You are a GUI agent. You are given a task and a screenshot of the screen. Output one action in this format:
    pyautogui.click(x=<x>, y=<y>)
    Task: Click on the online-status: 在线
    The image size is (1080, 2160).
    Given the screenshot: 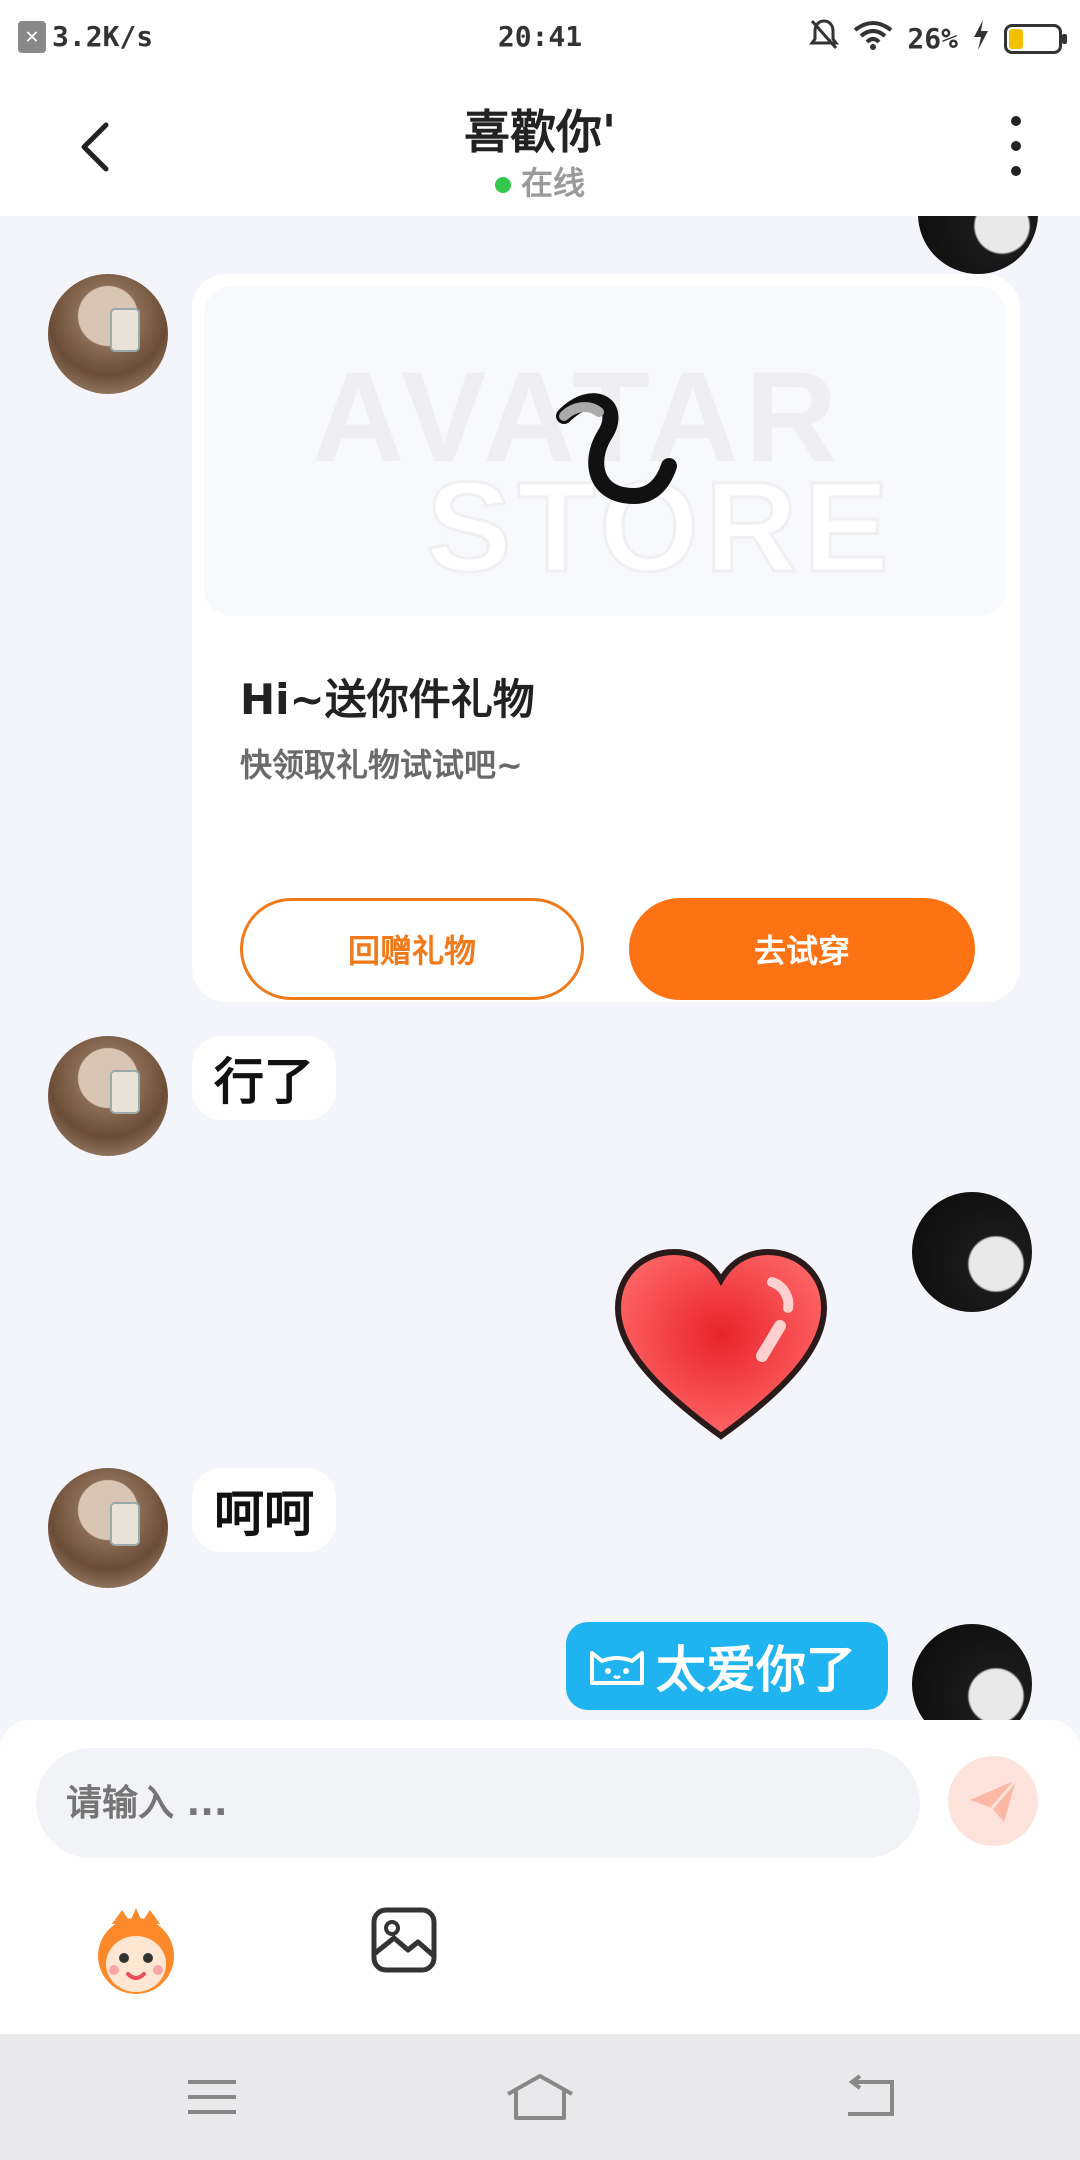 What is the action you would take?
    pyautogui.click(x=540, y=181)
    